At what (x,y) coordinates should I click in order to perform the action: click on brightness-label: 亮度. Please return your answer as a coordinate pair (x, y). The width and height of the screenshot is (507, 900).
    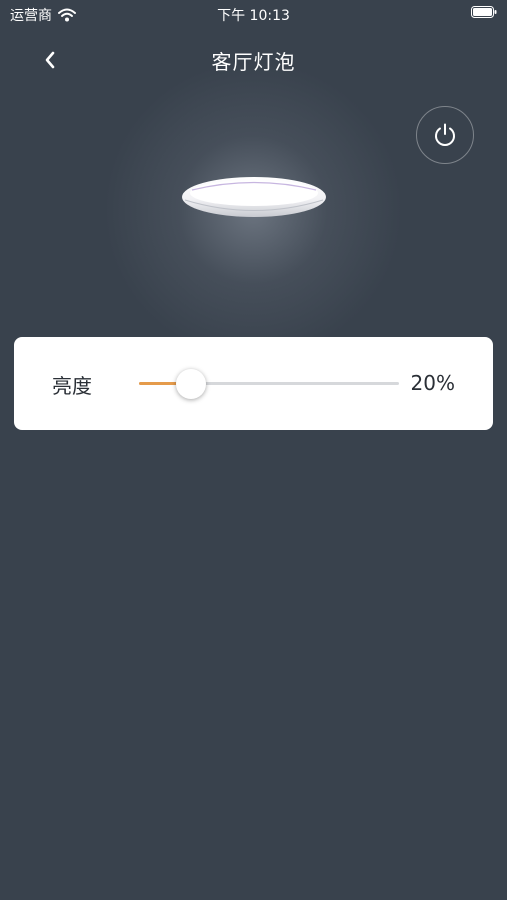
    Looking at the image, I should click on (72, 386).